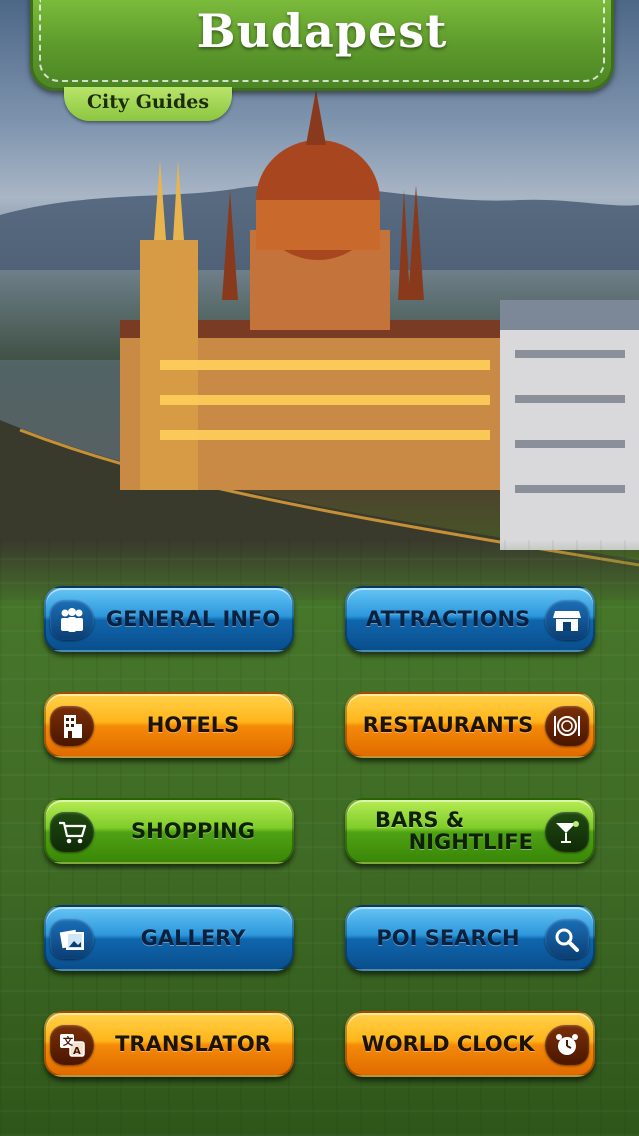  Describe the element at coordinates (567, 939) in the screenshot. I see `magnifier-icon` at that location.